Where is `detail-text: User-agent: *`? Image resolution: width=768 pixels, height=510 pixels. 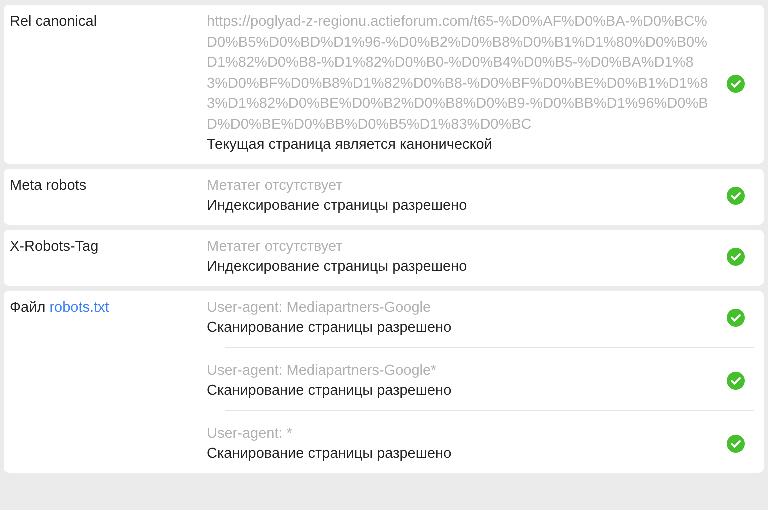
detail-text: User-agent: * is located at coordinates (250, 434).